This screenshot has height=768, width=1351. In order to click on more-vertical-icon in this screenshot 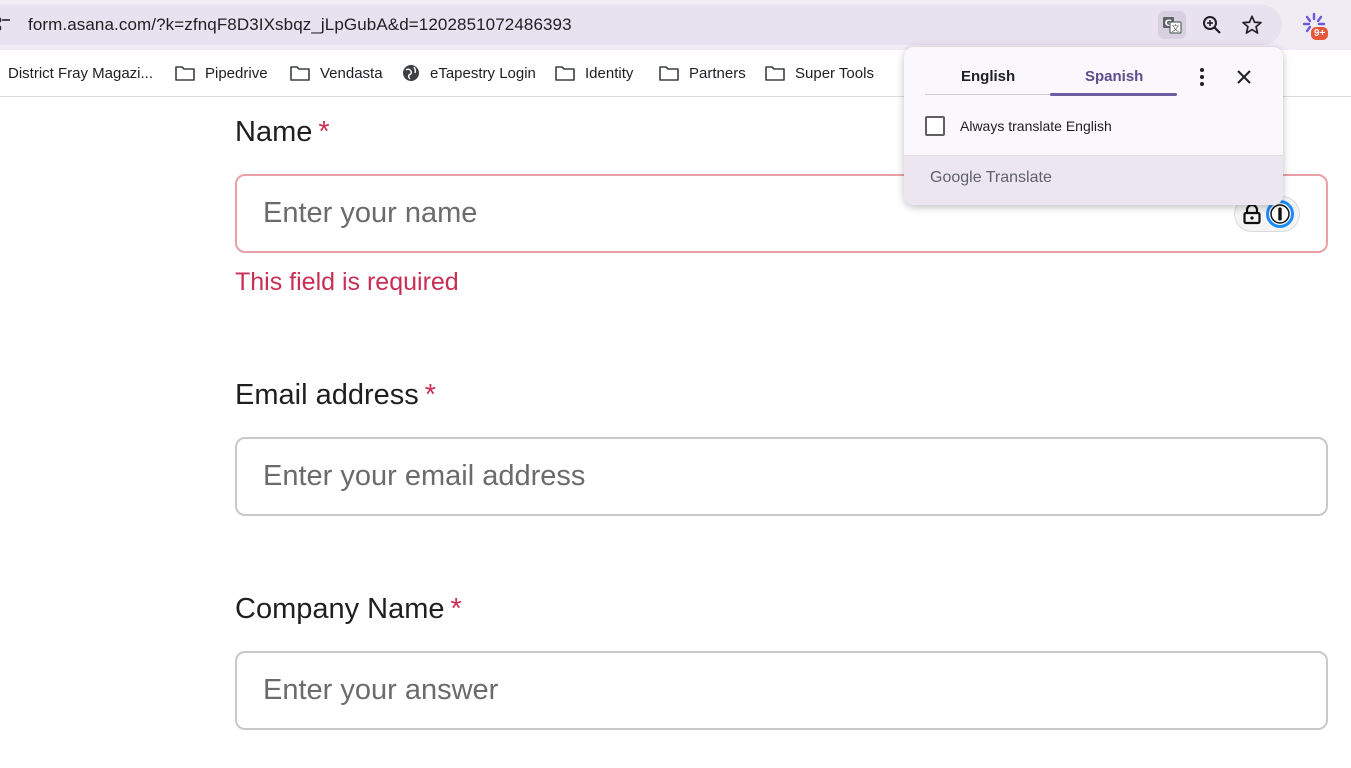, I will do `click(1202, 77)`.